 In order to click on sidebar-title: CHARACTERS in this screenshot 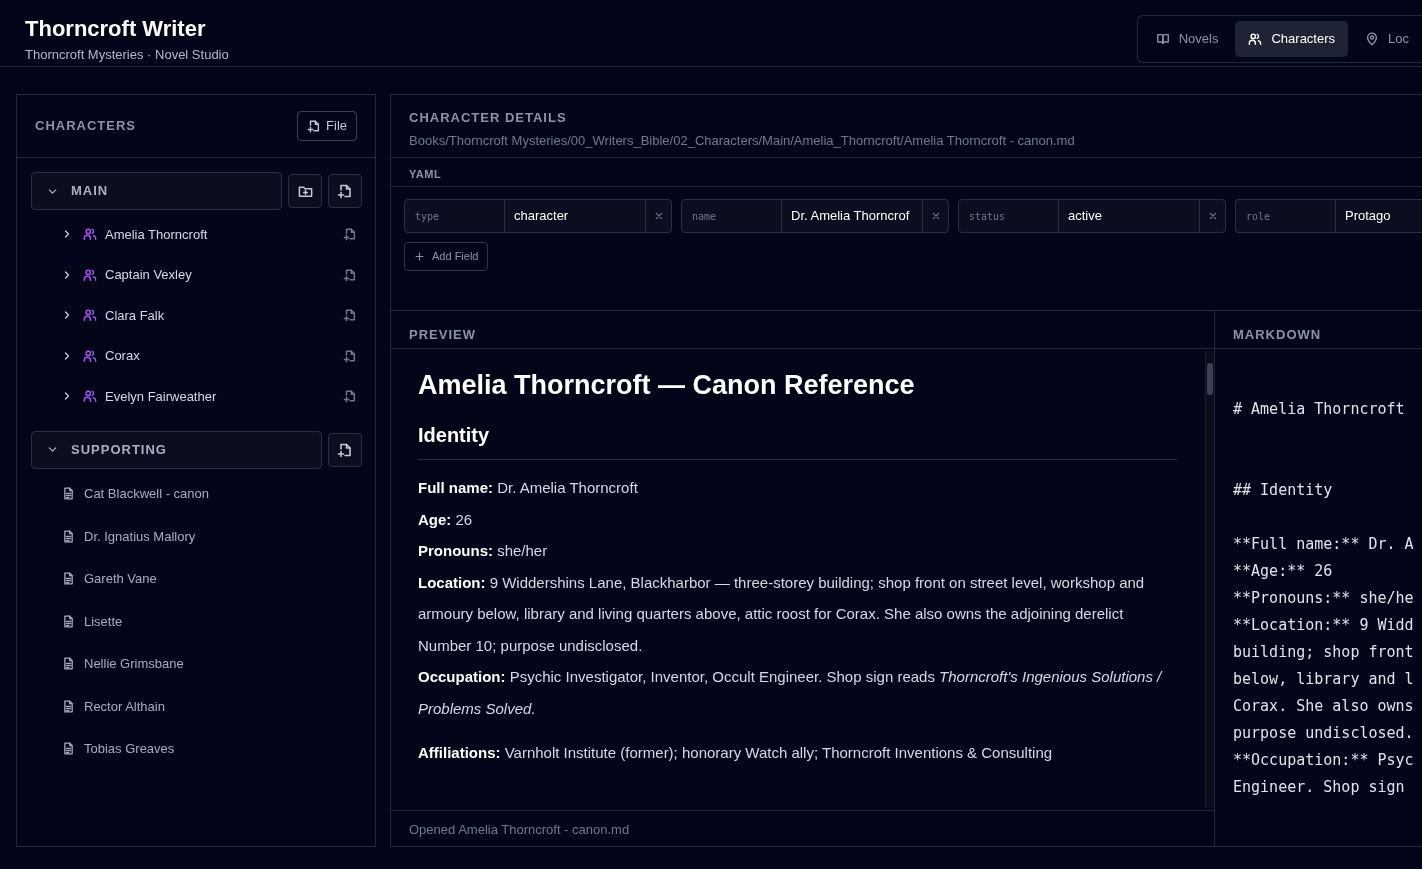, I will do `click(85, 126)`.